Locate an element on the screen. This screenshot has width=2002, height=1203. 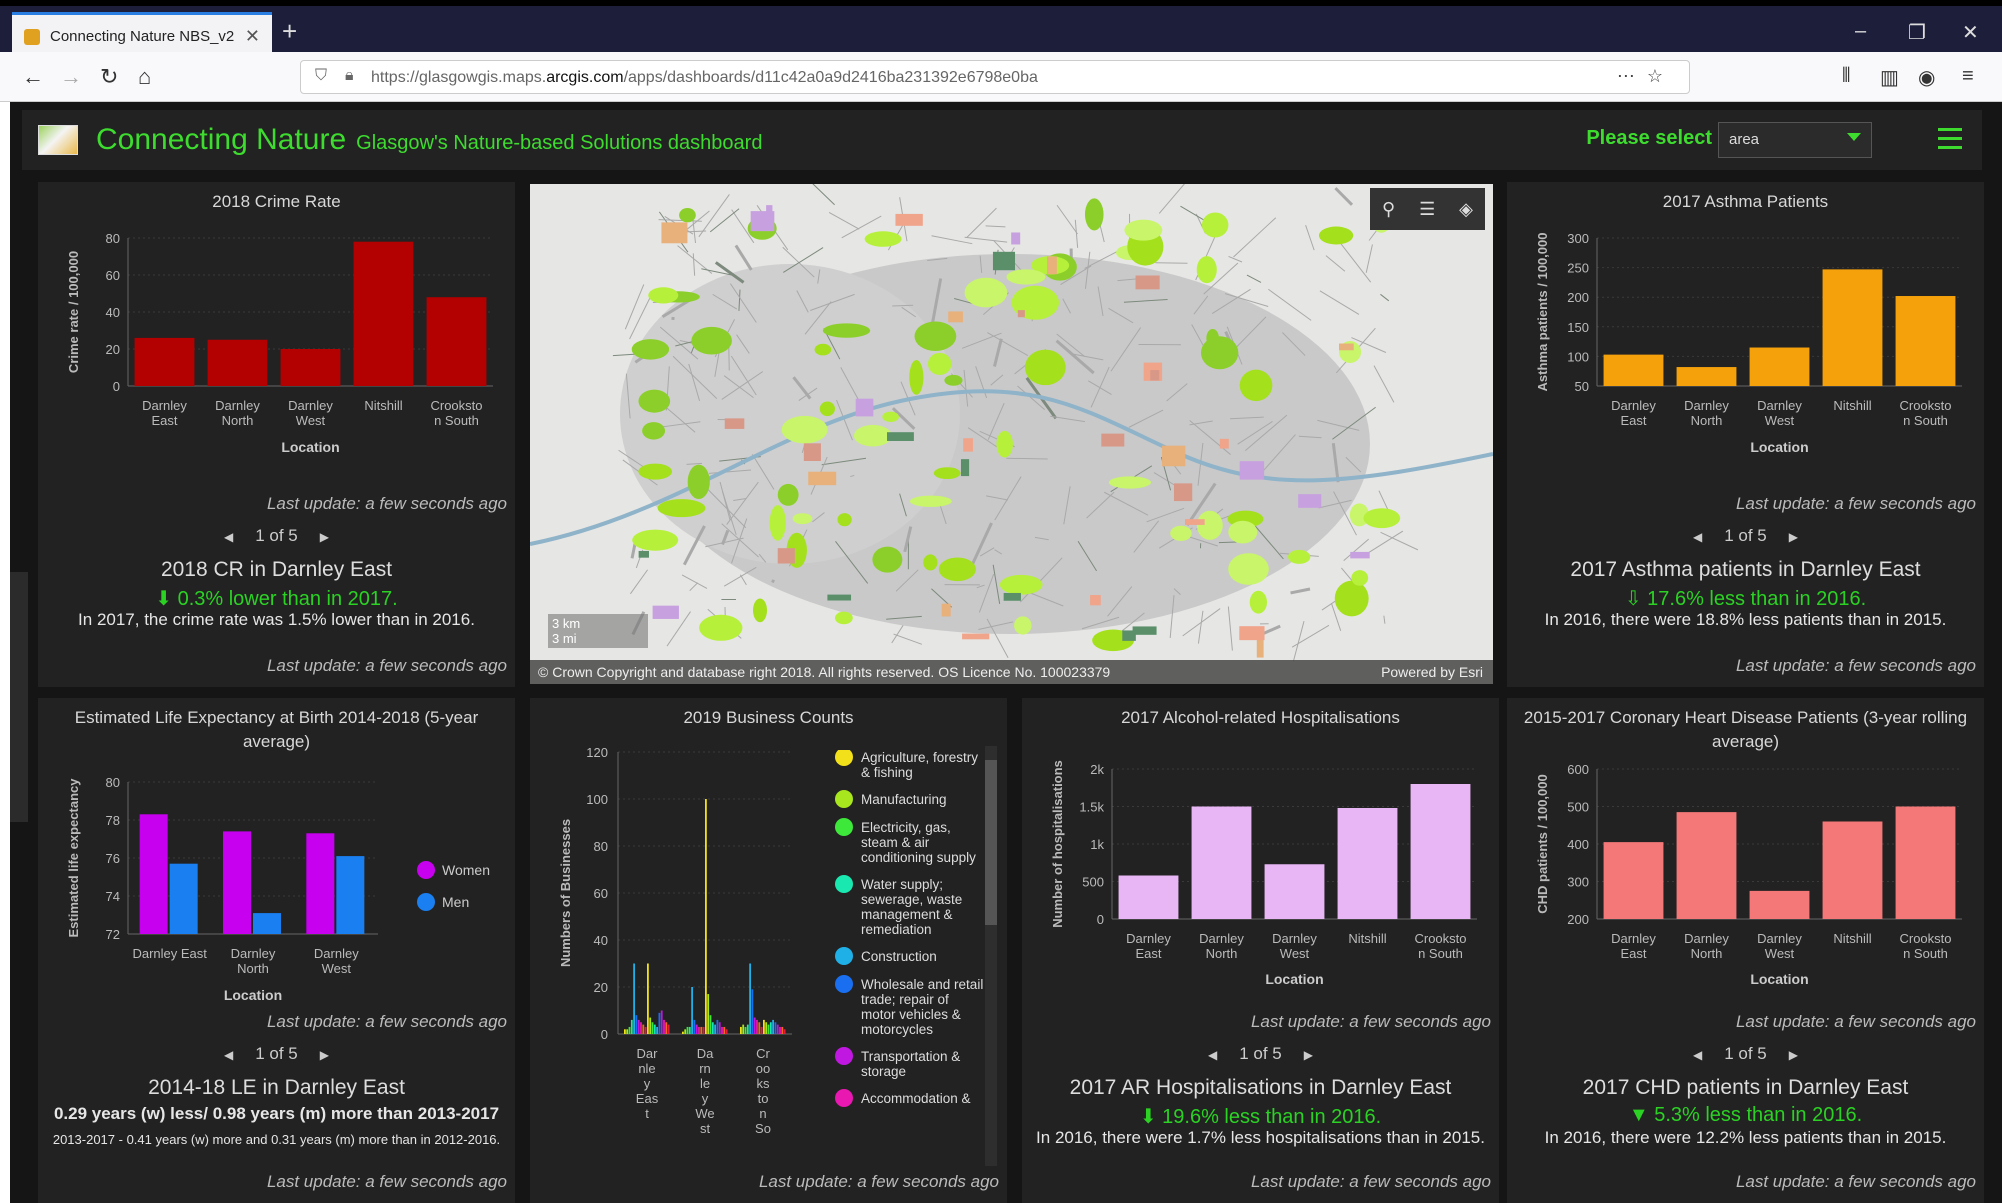
legend-item: Accommodation & is located at coordinates (910, 1098).